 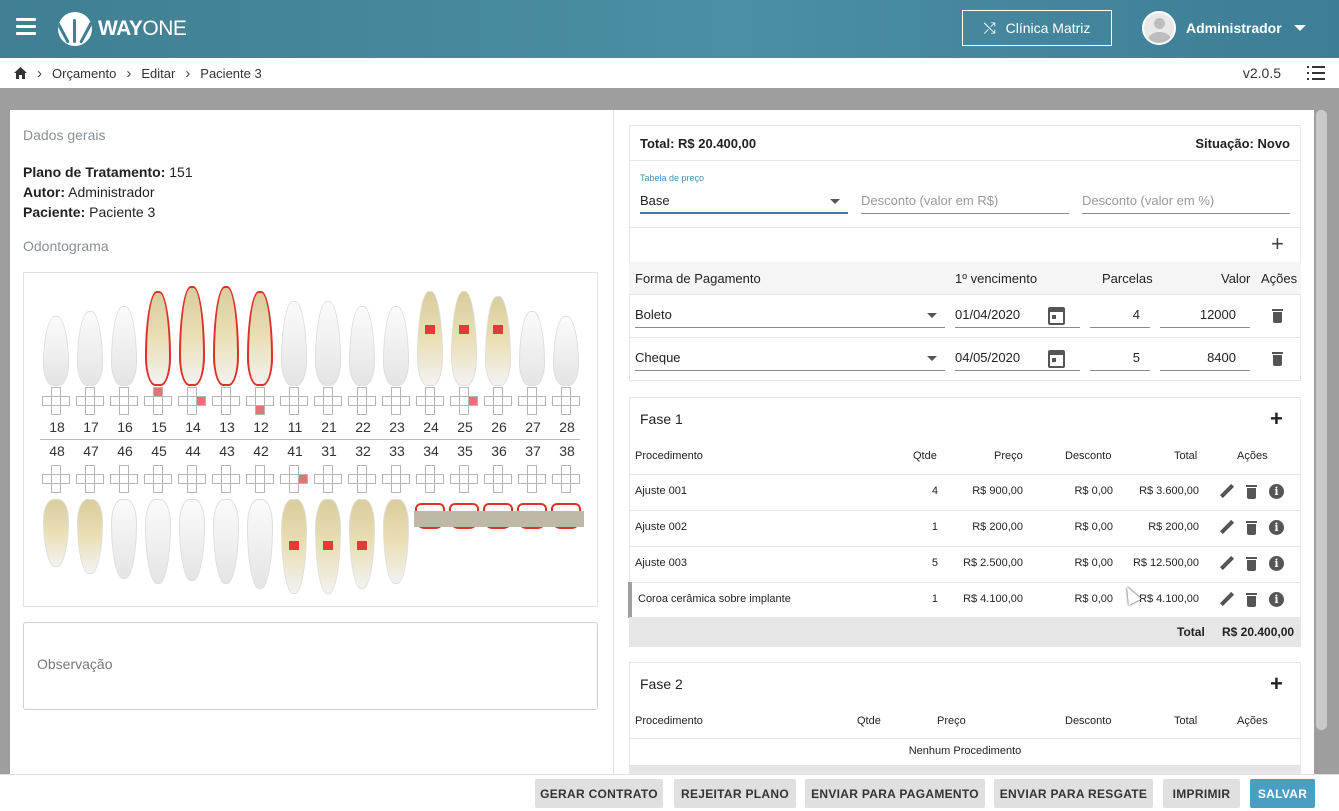 I want to click on menu-icon, so click(x=26, y=27).